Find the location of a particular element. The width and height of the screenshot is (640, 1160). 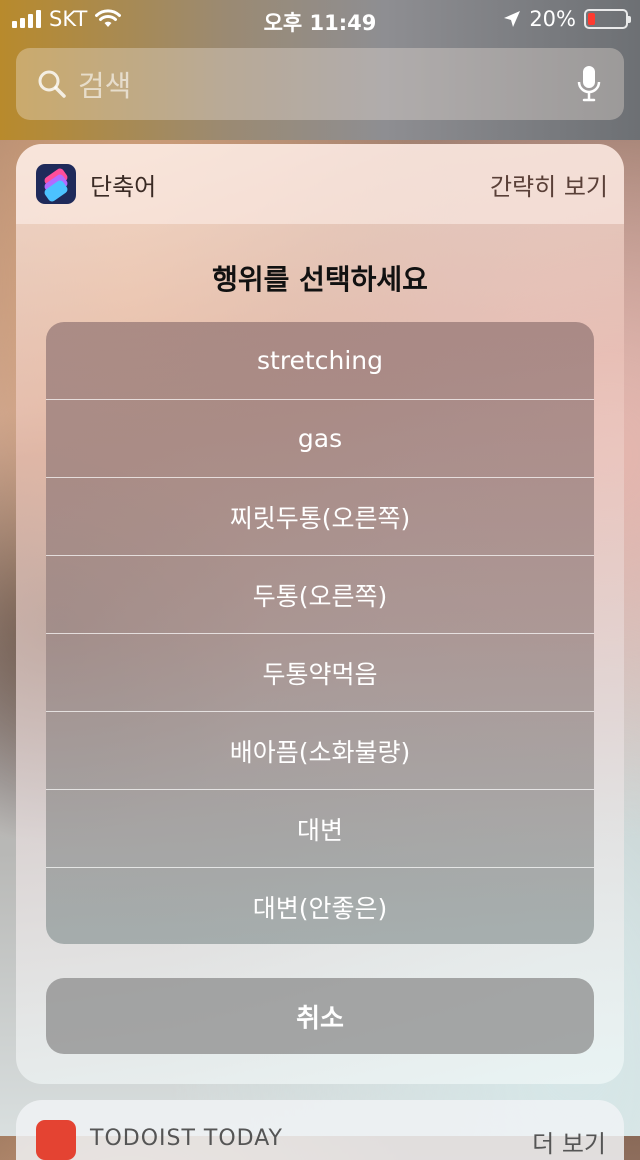

action-option-stomachache: 배아픔(소화불량) is located at coordinates (320, 751).